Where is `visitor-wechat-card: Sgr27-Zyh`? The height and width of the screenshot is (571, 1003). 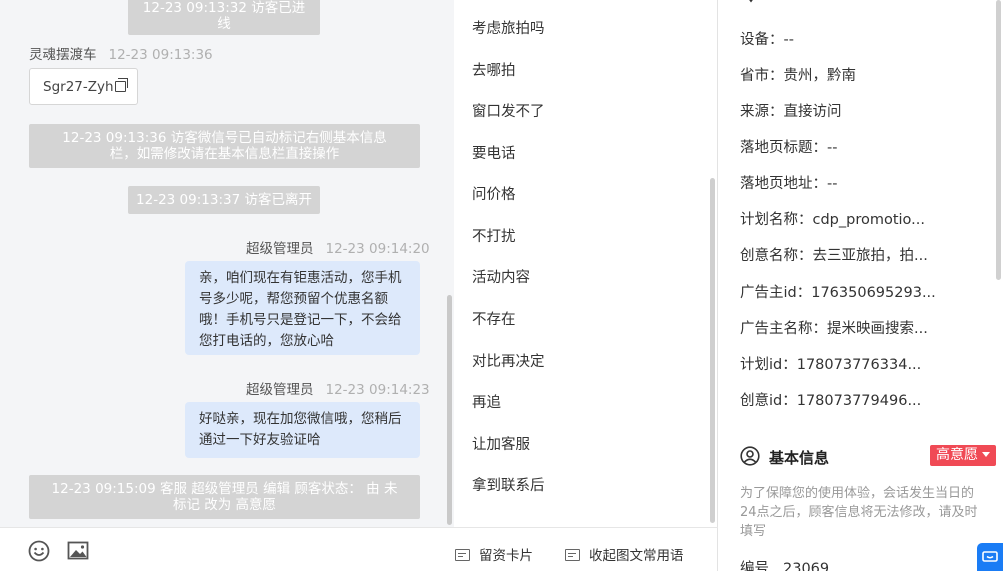 visitor-wechat-card: Sgr27-Zyh is located at coordinates (83, 86).